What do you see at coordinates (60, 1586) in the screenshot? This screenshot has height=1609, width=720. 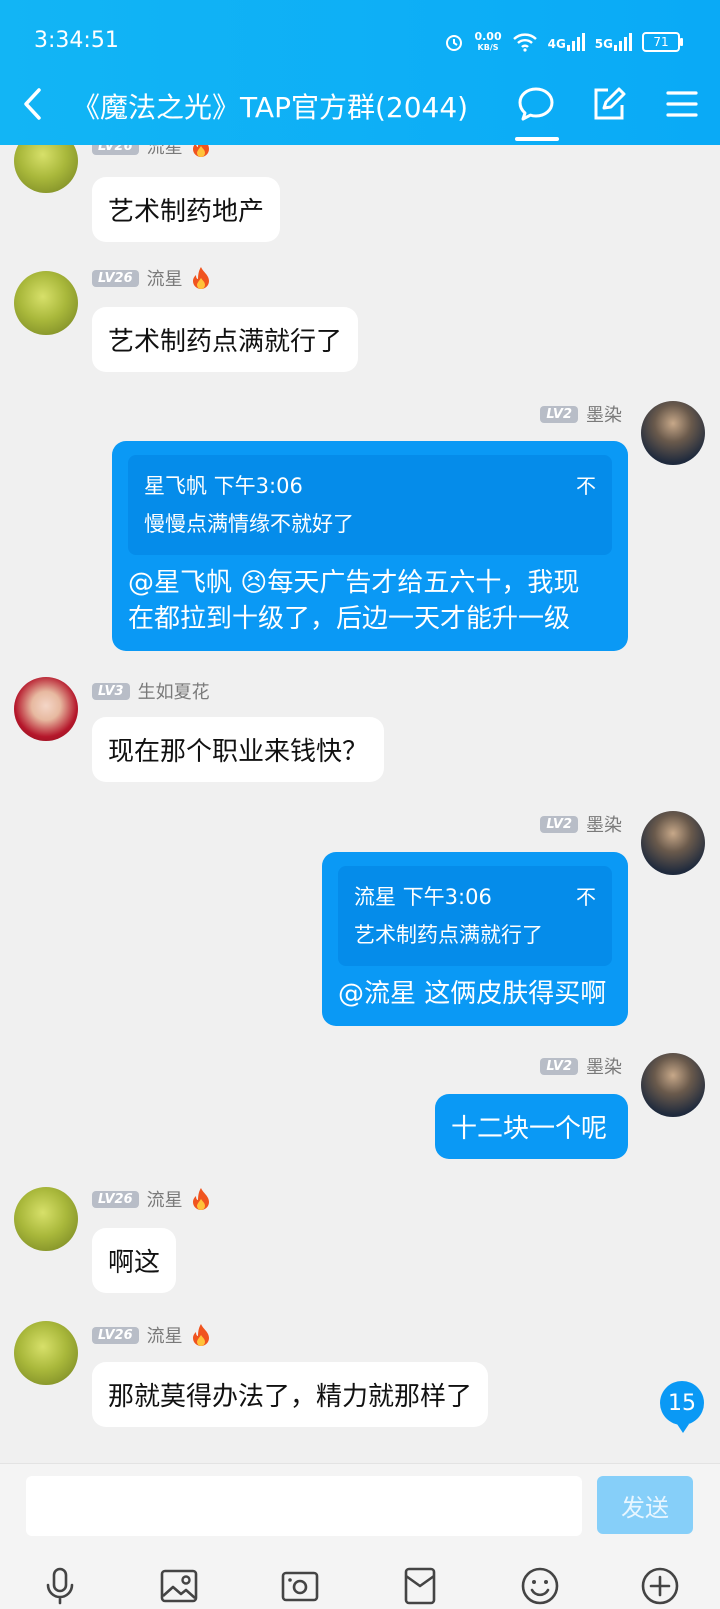 I see `mic-icon` at bounding box center [60, 1586].